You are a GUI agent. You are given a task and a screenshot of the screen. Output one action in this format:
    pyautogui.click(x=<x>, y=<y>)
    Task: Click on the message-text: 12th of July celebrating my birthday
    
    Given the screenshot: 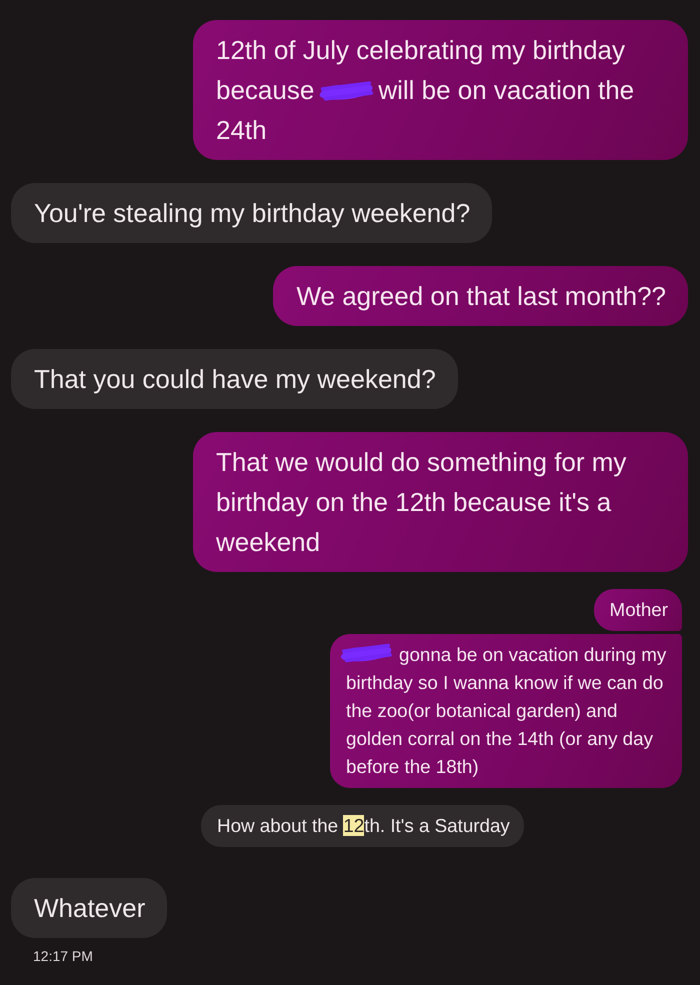 What is the action you would take?
    pyautogui.click(x=420, y=50)
    